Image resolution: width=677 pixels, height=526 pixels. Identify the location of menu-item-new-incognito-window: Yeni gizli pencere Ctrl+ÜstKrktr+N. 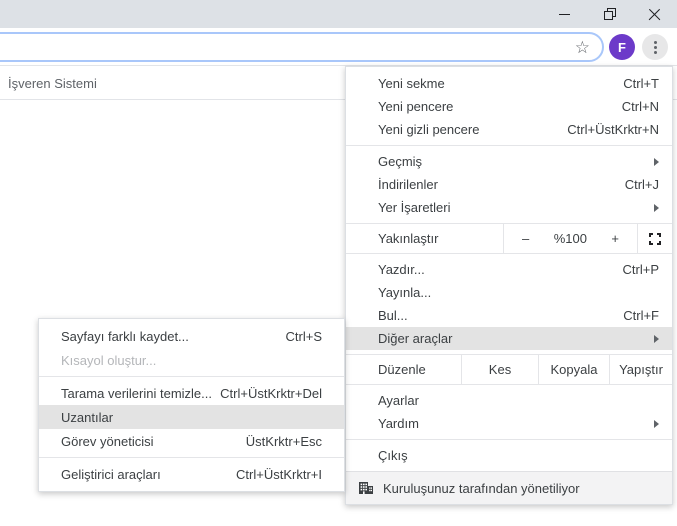
(509, 129).